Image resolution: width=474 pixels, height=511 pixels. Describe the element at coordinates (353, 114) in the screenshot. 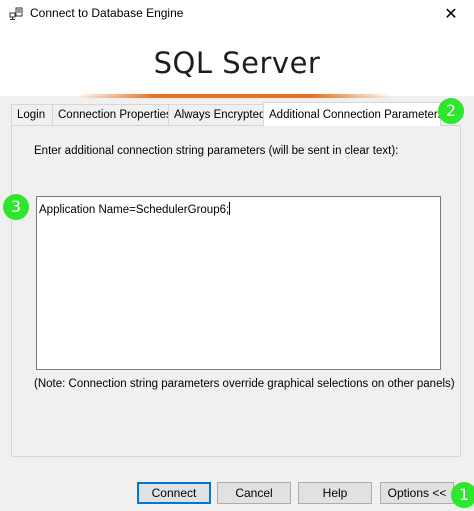

I see `tab-additional-connection-parameters: Additional Connection Parameters` at that location.